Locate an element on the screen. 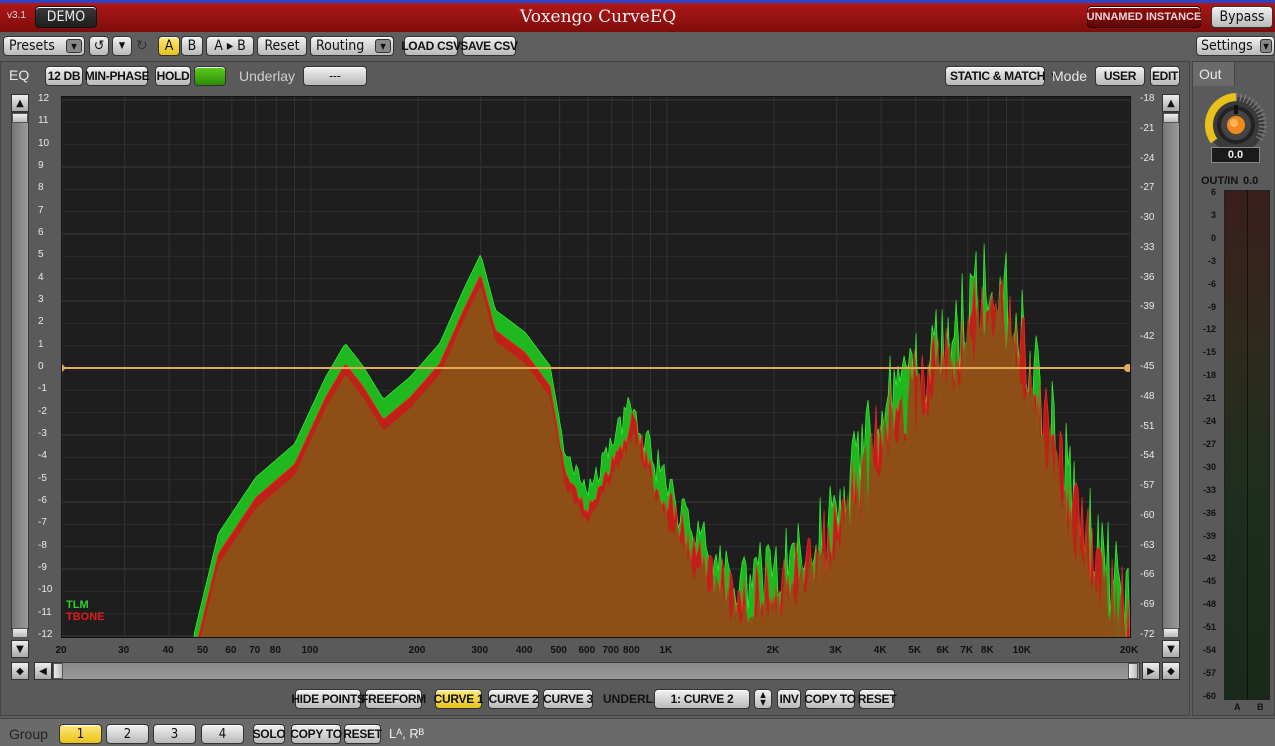  group-reset-button: RESET is located at coordinates (362, 734).